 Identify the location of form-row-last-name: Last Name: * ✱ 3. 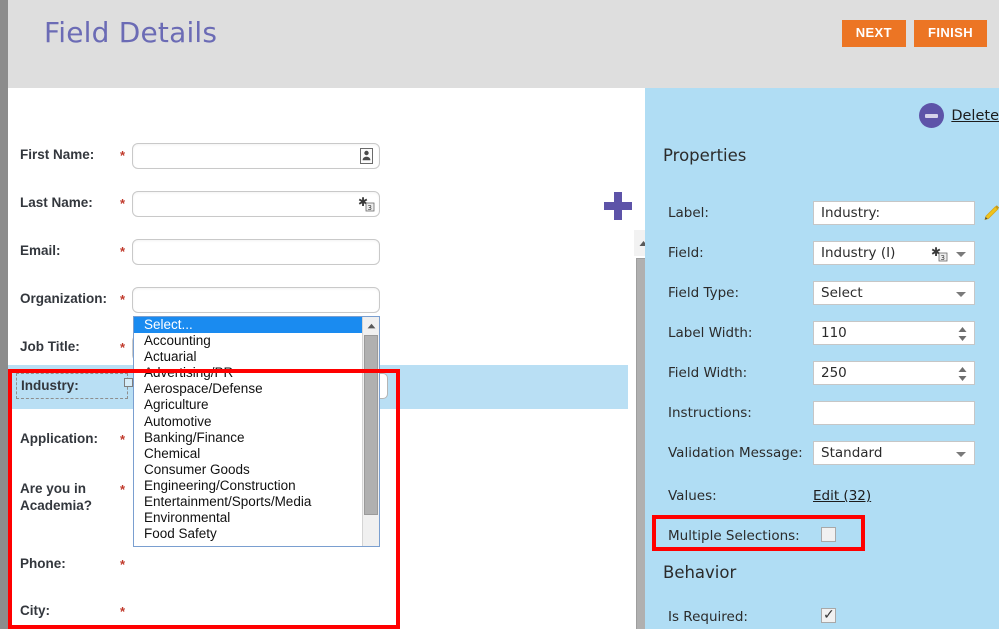
(318, 216).